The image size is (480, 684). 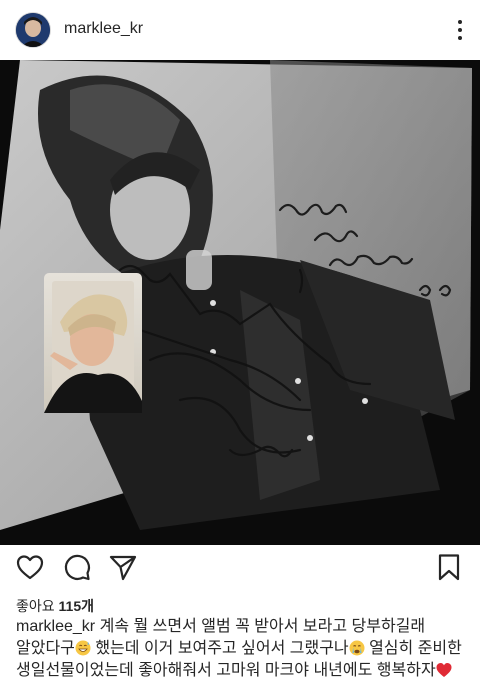 I want to click on red-heart-emoji-icon, so click(x=444, y=670).